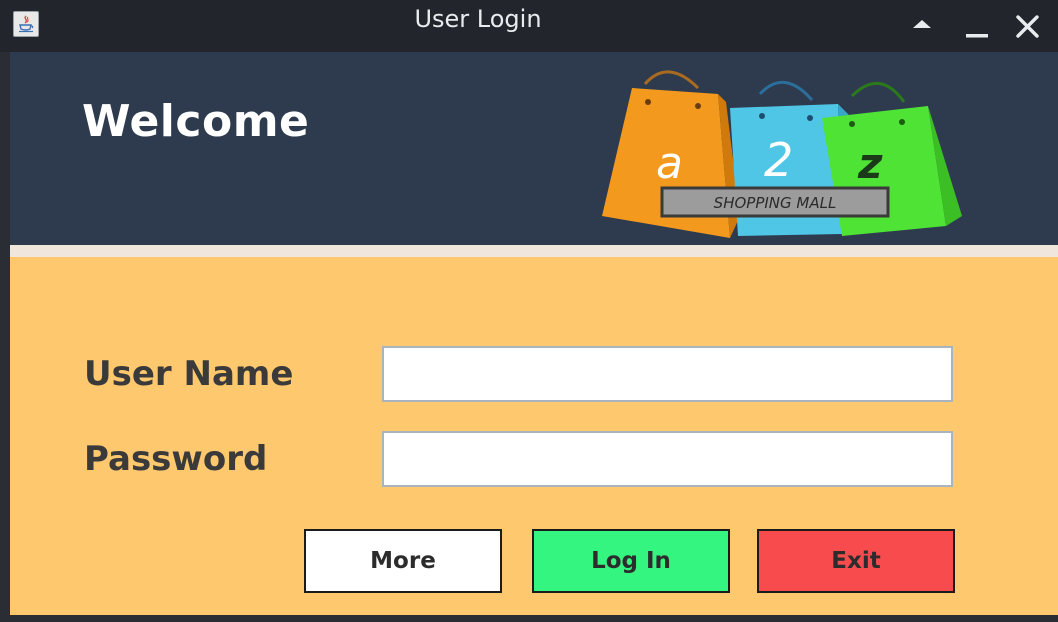 The height and width of the screenshot is (622, 1058). Describe the element at coordinates (529, 618) in the screenshot. I see `window-border-bottom` at that location.